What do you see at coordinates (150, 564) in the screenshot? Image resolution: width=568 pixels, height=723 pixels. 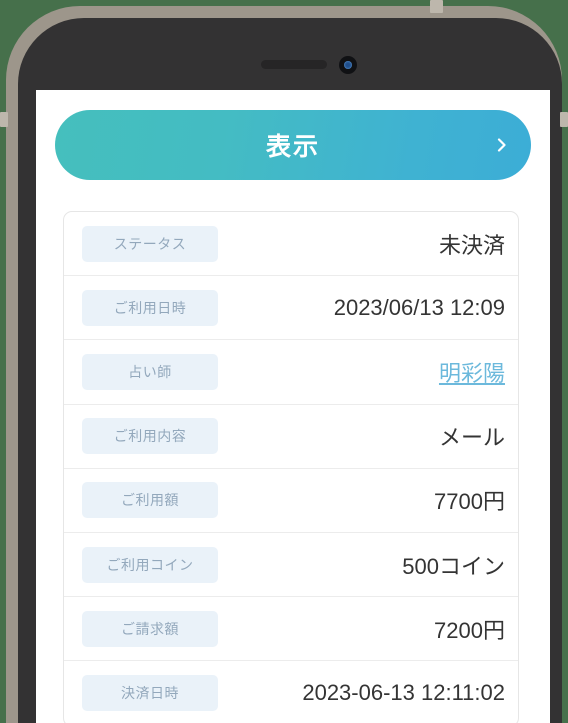 I see `row-label-chip: ご利用コイン` at bounding box center [150, 564].